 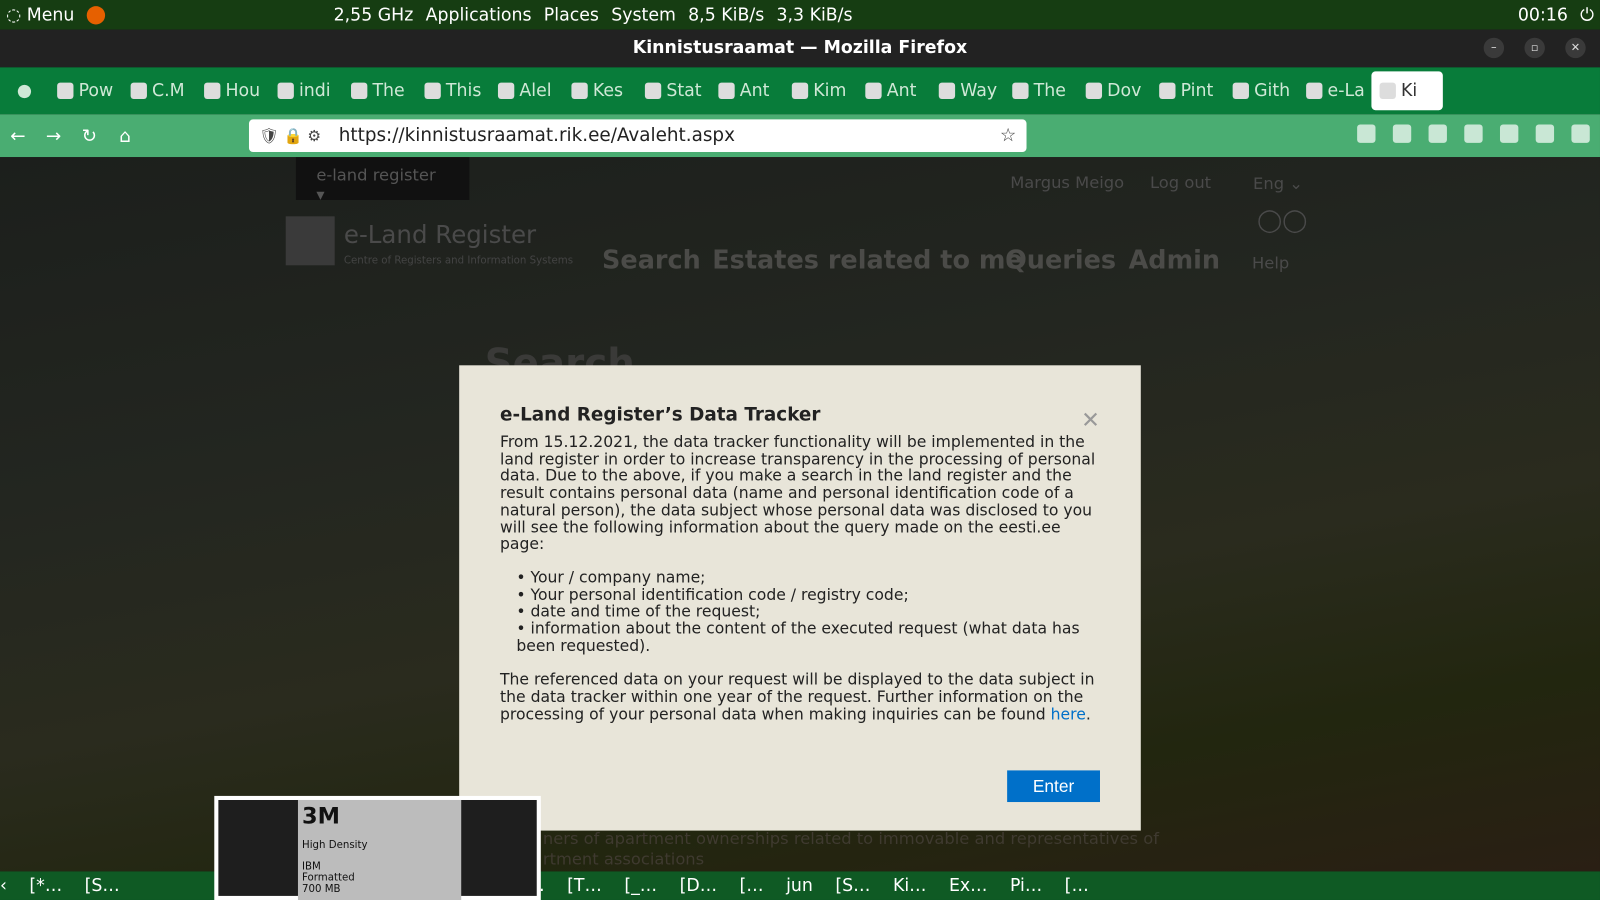 I want to click on browser-tab: Ki, so click(x=1407, y=91).